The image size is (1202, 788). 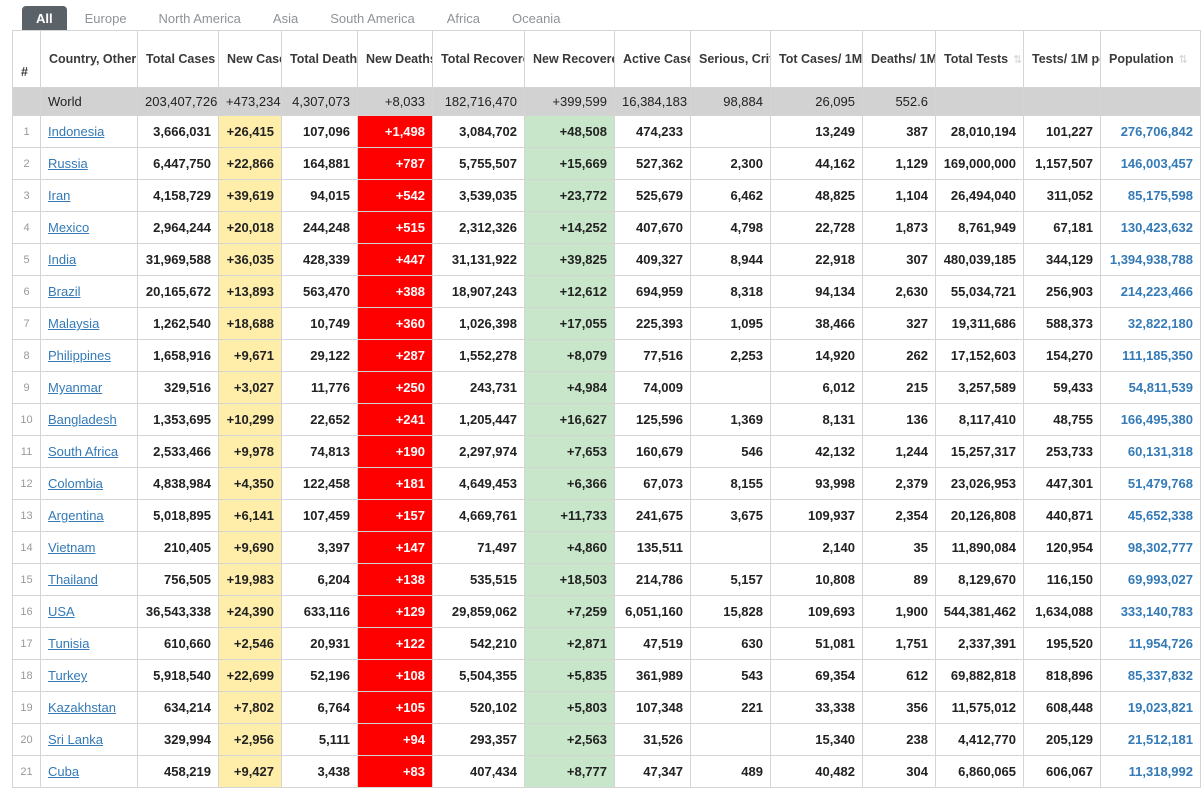 I want to click on rank-cell: 10, so click(x=26, y=419).